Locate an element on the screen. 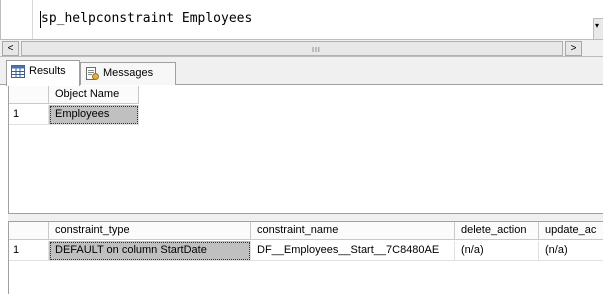 The width and height of the screenshot is (603, 294). chevron-down-icon: ▾ is located at coordinates (597, 25).